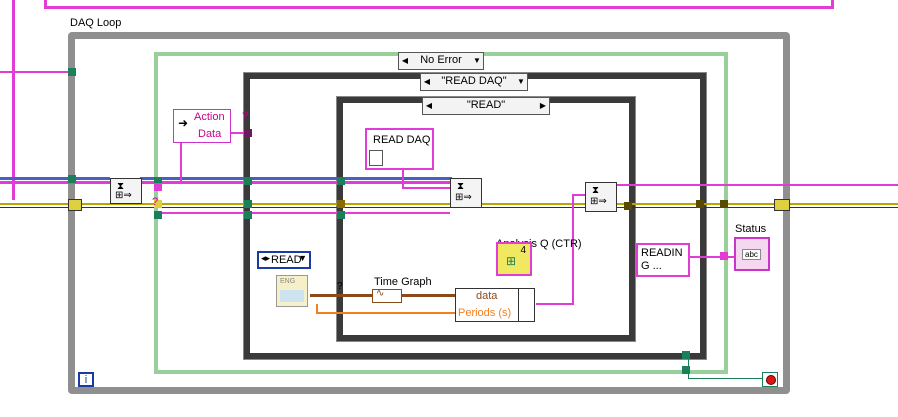 Image resolution: width=898 pixels, height=417 pixels. I want to click on bundle-divider, so click(518, 305).